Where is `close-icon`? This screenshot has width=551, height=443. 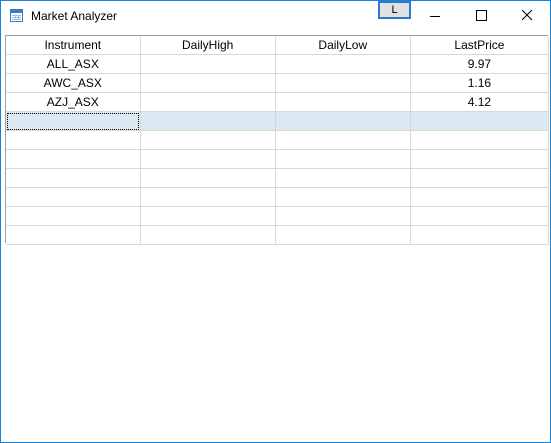
close-icon is located at coordinates (527, 15).